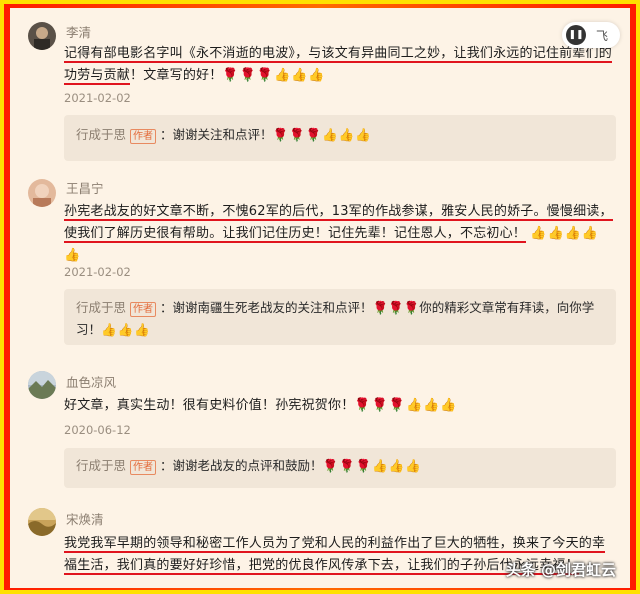 The height and width of the screenshot is (594, 640). Describe the element at coordinates (576, 35) in the screenshot. I see `pause-icon: ❚❚` at that location.